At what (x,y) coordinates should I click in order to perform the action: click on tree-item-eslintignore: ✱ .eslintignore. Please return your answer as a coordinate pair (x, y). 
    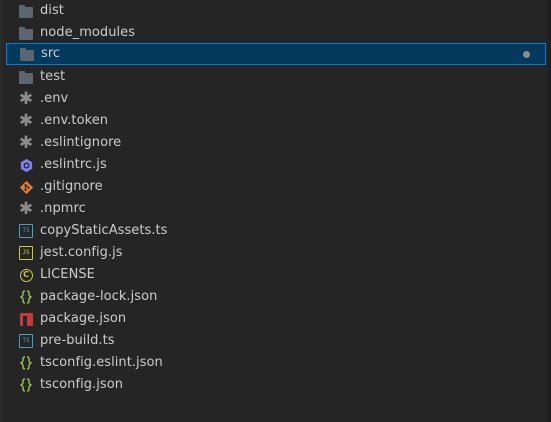
    Looking at the image, I should click on (273, 143).